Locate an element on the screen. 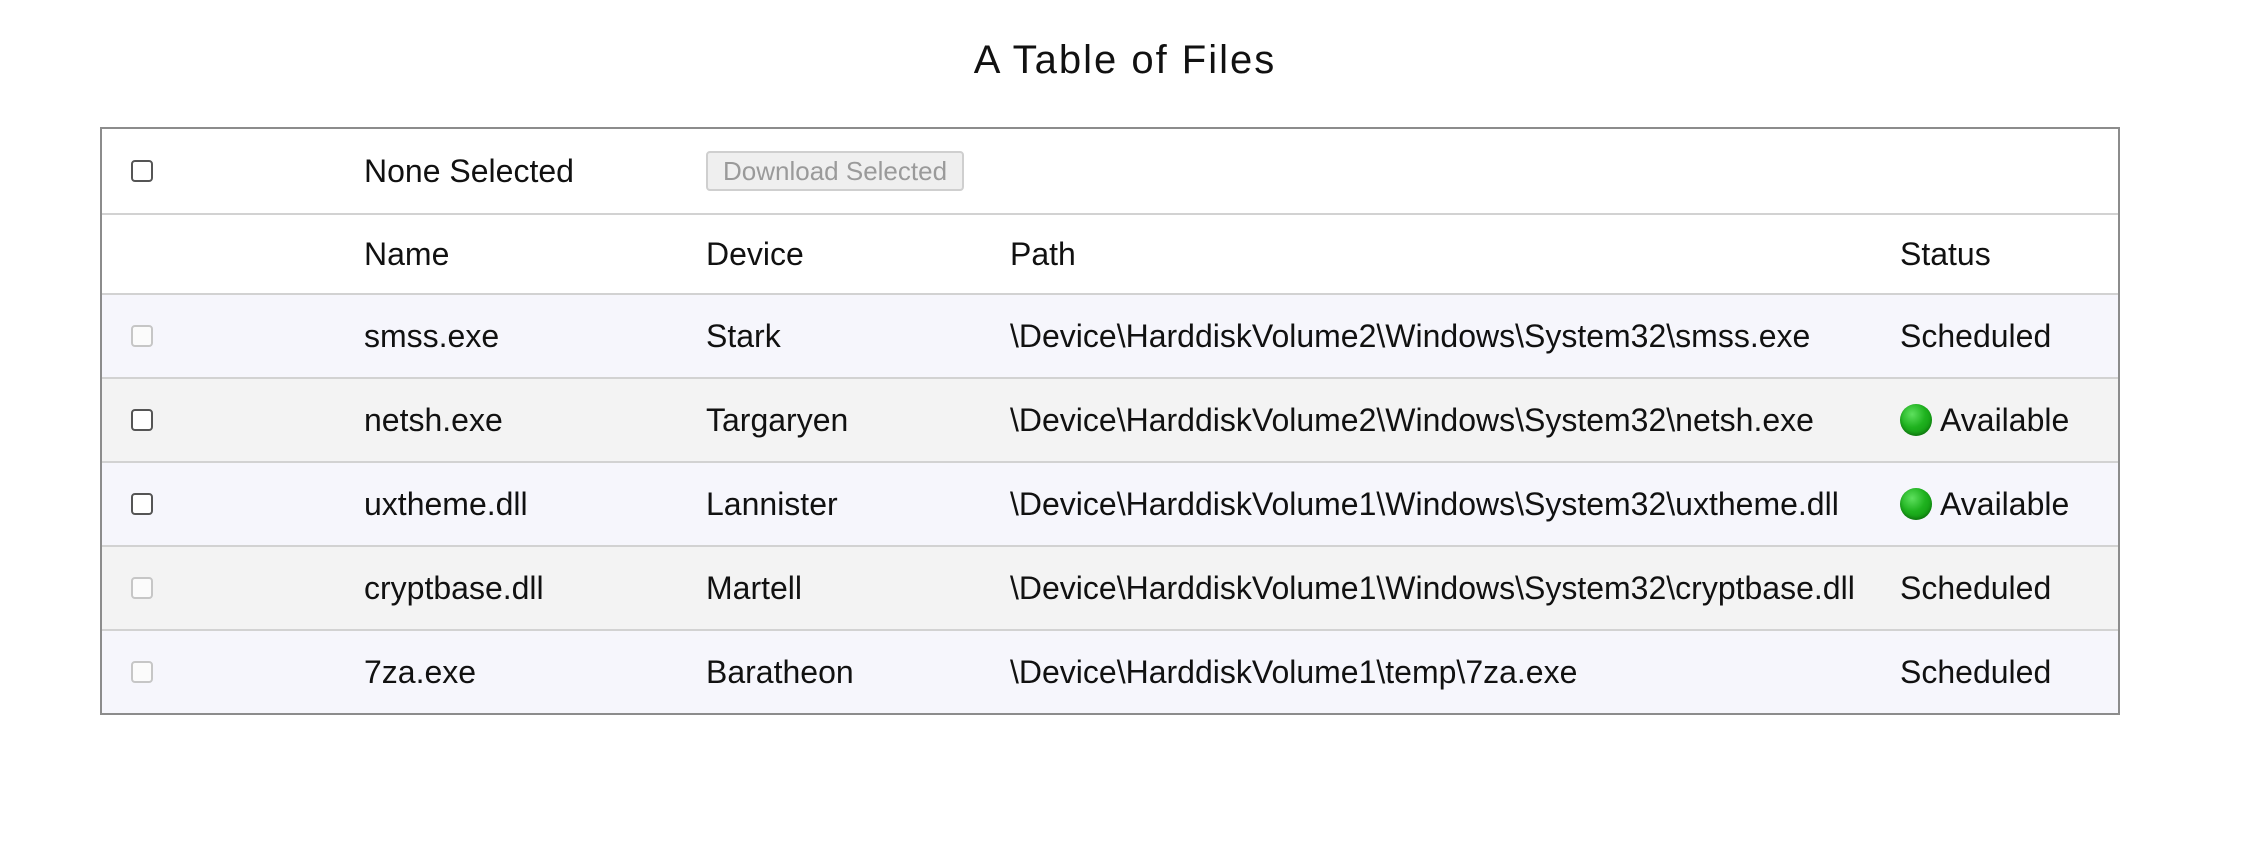  download-cell: Download Selected is located at coordinates (835, 171).